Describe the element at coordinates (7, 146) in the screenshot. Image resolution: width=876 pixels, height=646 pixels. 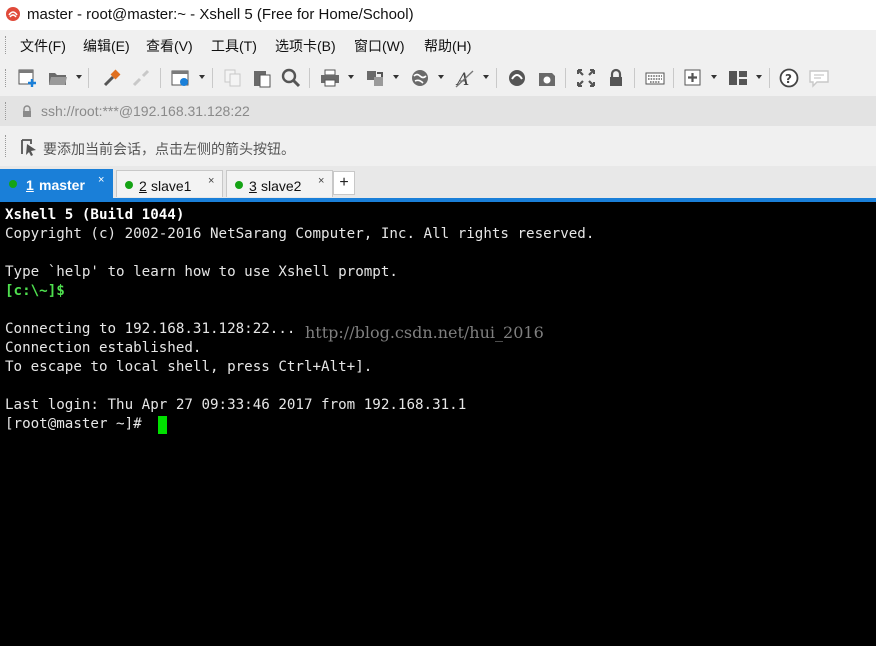
I see `hint-grip` at that location.